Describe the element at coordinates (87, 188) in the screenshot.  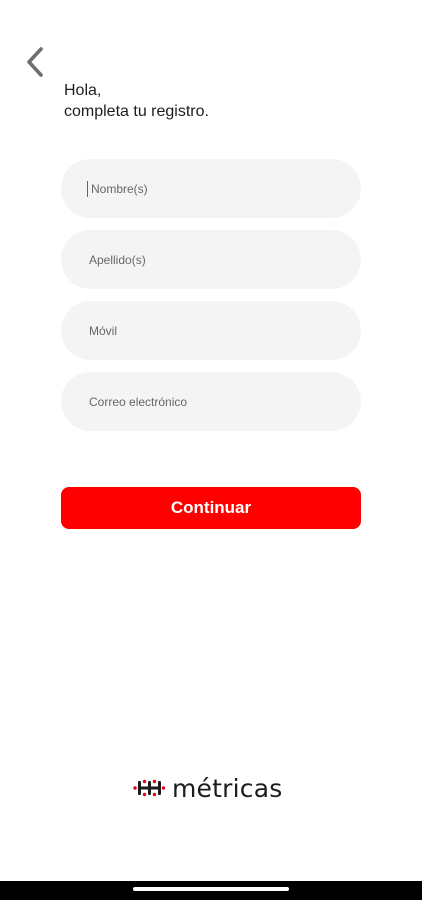
I see `text-cursor` at that location.